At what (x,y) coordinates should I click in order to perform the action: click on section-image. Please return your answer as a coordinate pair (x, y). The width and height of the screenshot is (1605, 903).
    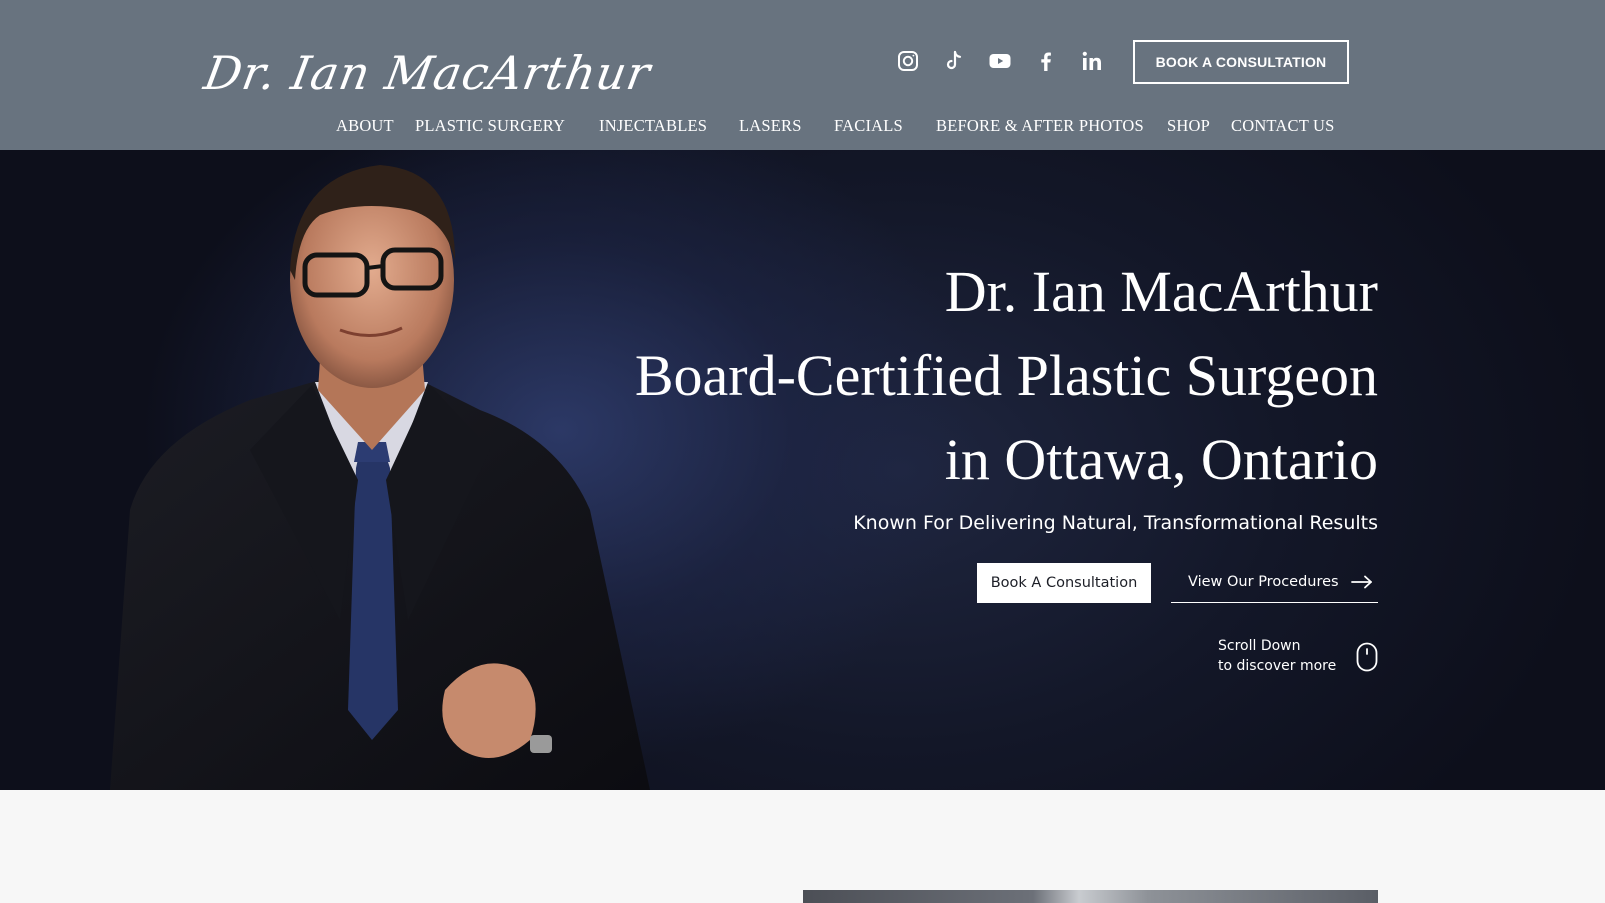
    Looking at the image, I should click on (1090, 896).